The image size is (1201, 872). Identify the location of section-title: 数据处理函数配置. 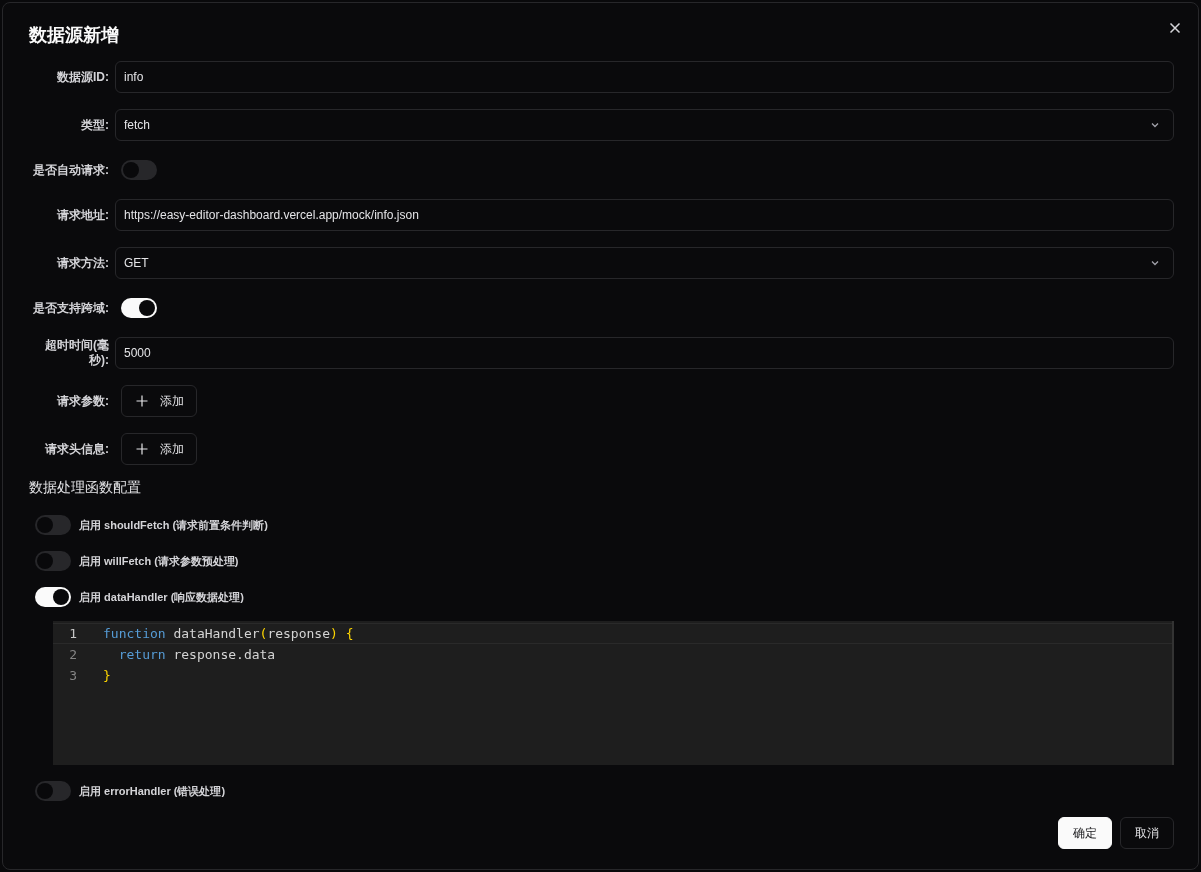
(85, 488).